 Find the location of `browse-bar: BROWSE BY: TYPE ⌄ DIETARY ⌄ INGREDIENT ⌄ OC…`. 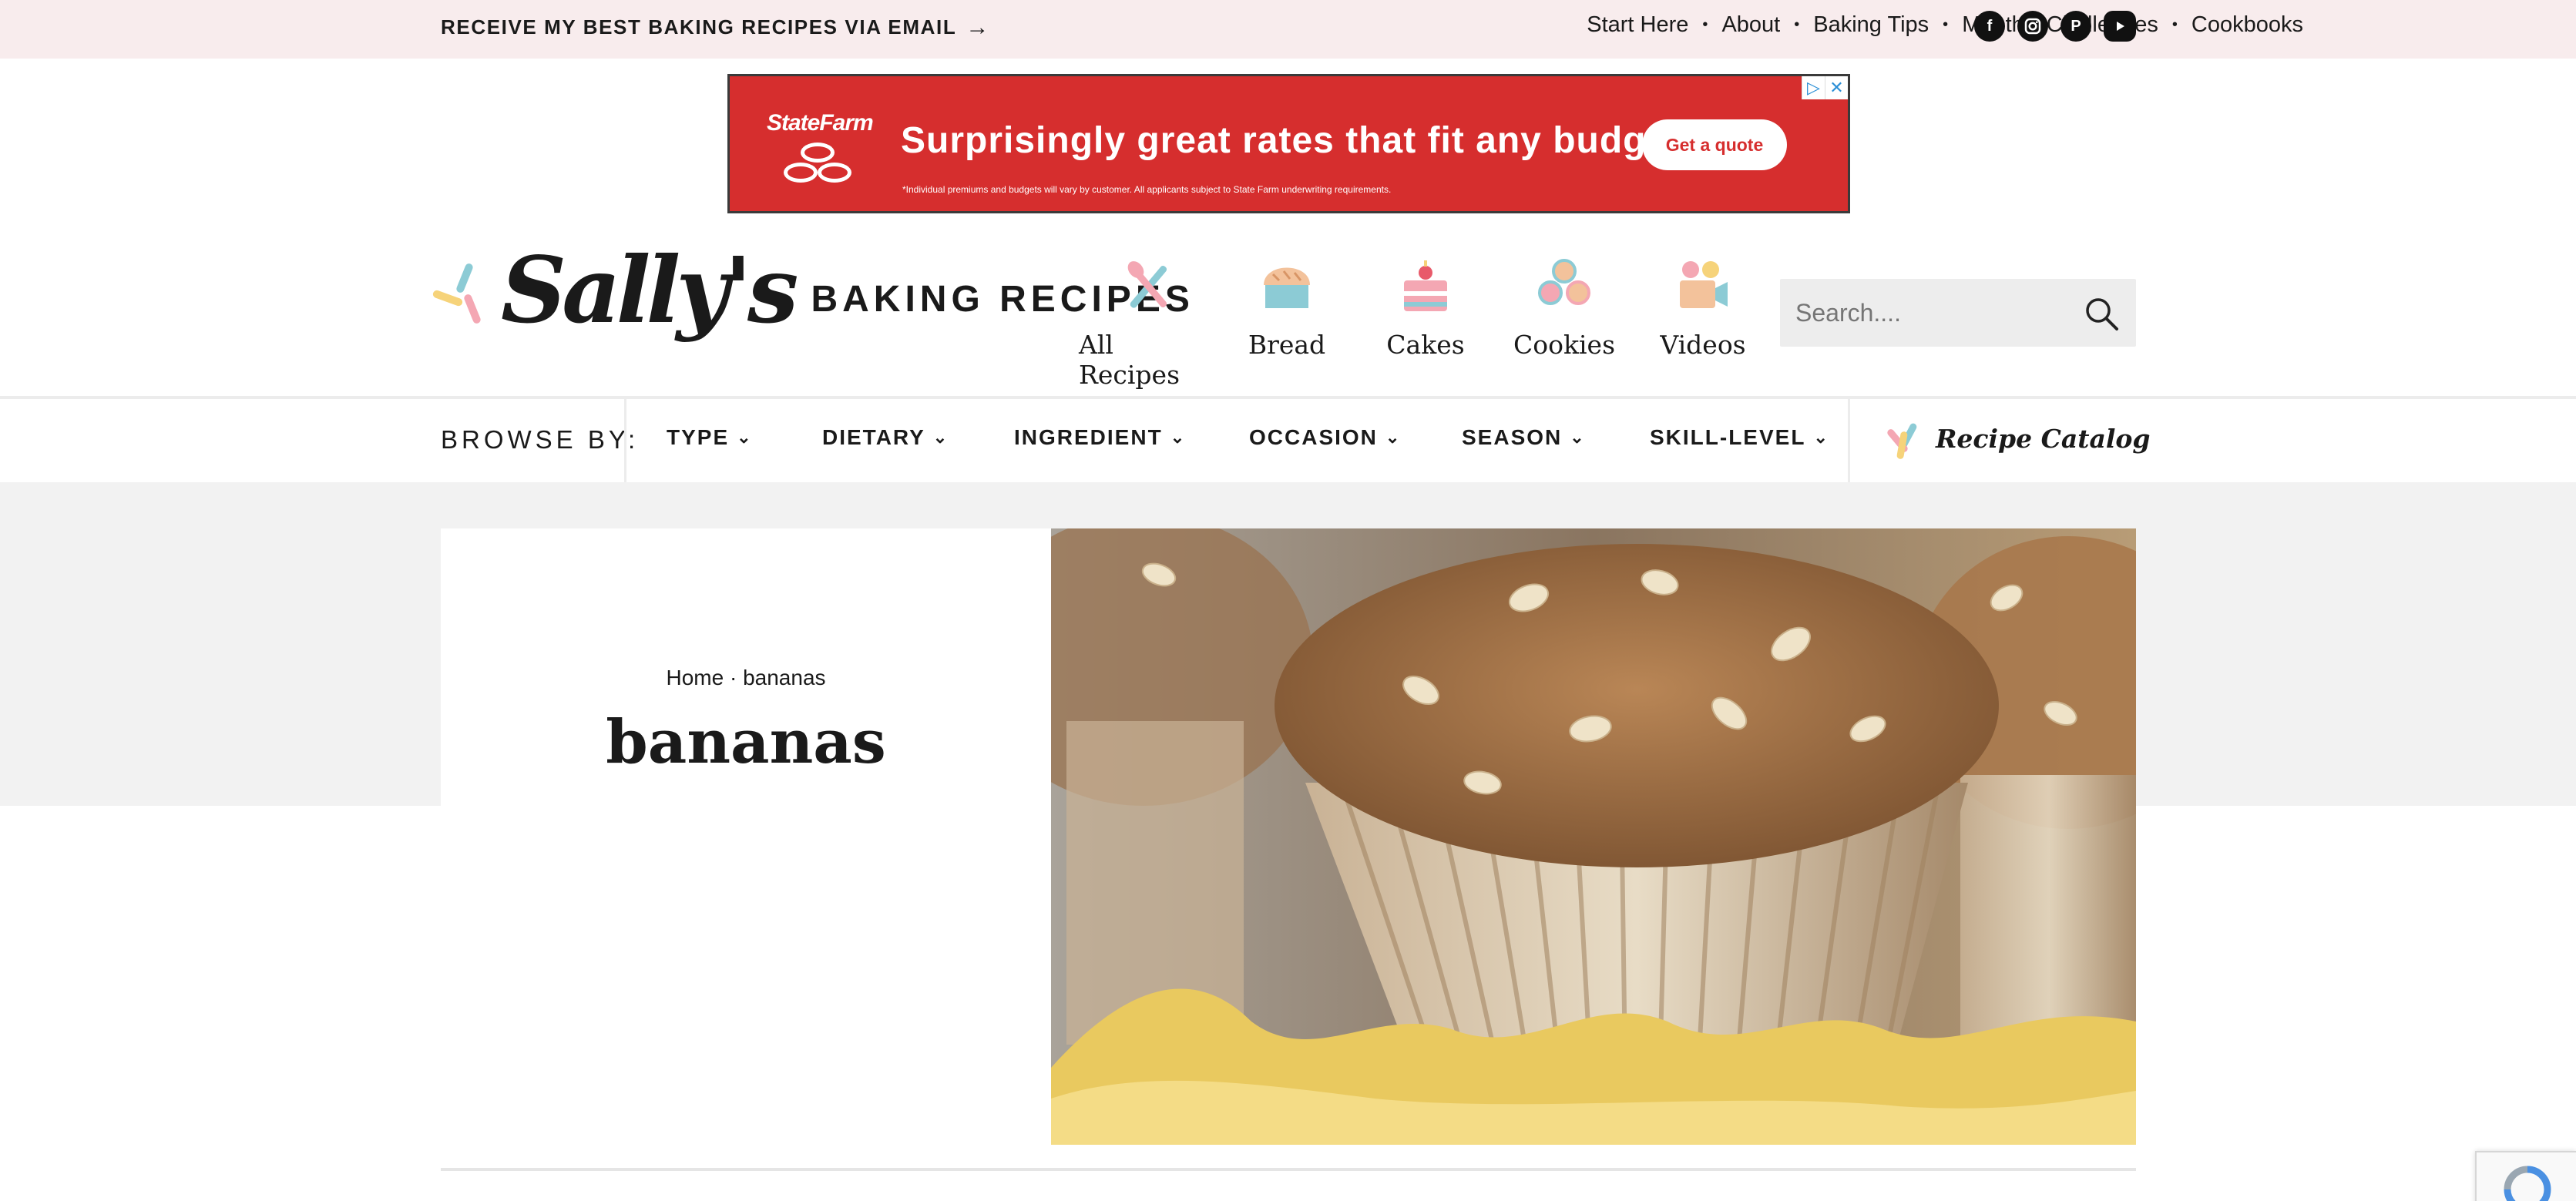

browse-bar: BROWSE BY: TYPE ⌄ DIETARY ⌄ INGREDIENT ⌄ OC… is located at coordinates (1288, 440).